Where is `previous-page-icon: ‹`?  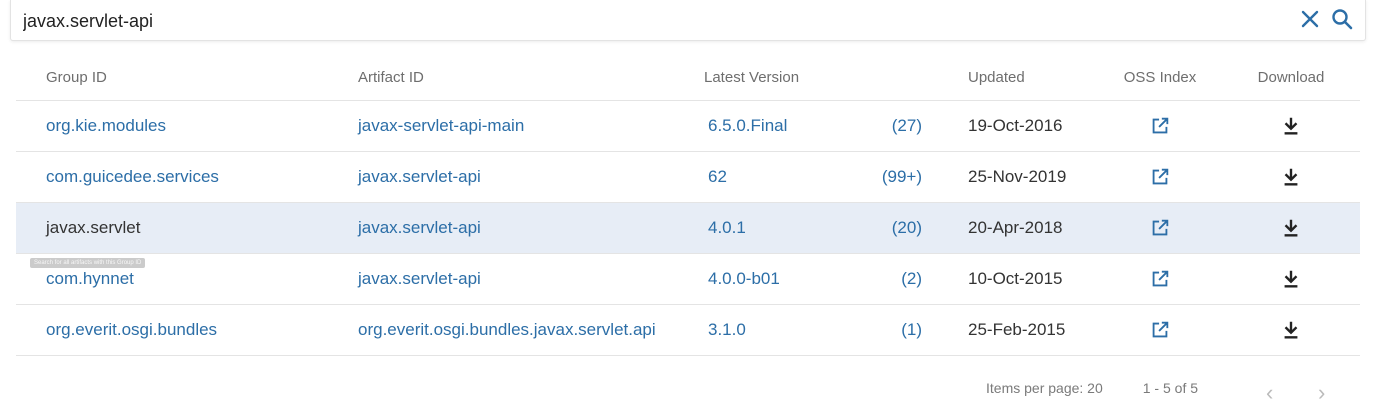
previous-page-icon: ‹ is located at coordinates (1269, 393).